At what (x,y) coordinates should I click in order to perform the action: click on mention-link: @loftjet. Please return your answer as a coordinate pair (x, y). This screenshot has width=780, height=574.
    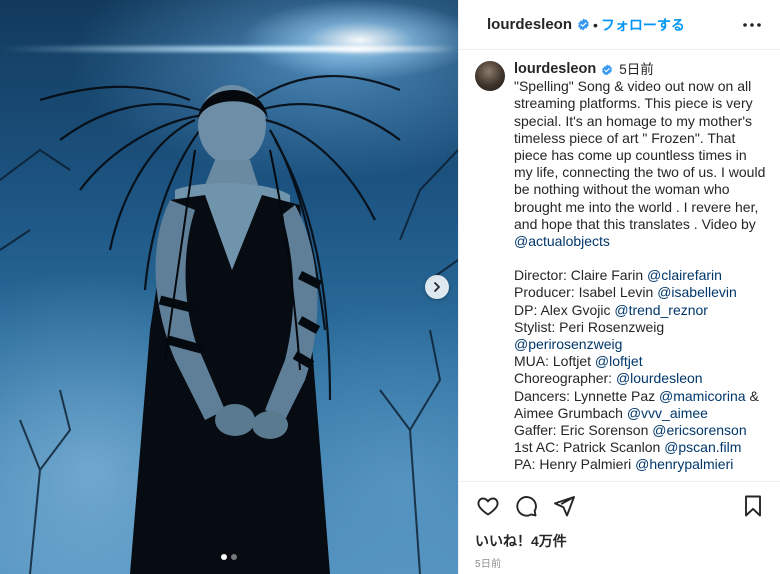
    Looking at the image, I should click on (619, 361).